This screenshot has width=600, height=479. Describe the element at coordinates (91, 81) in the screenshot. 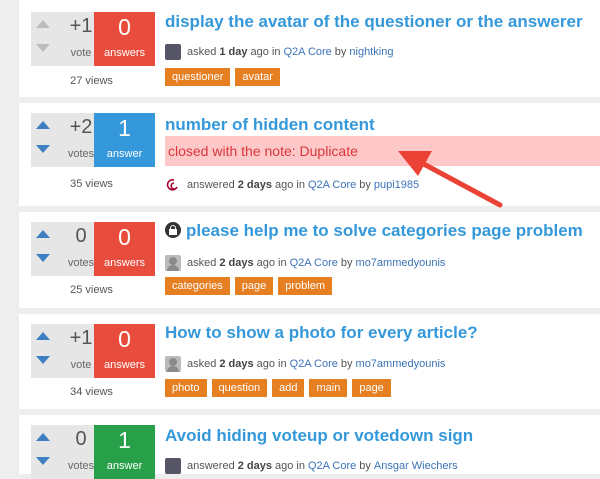

I see `view-count: 27 views` at that location.